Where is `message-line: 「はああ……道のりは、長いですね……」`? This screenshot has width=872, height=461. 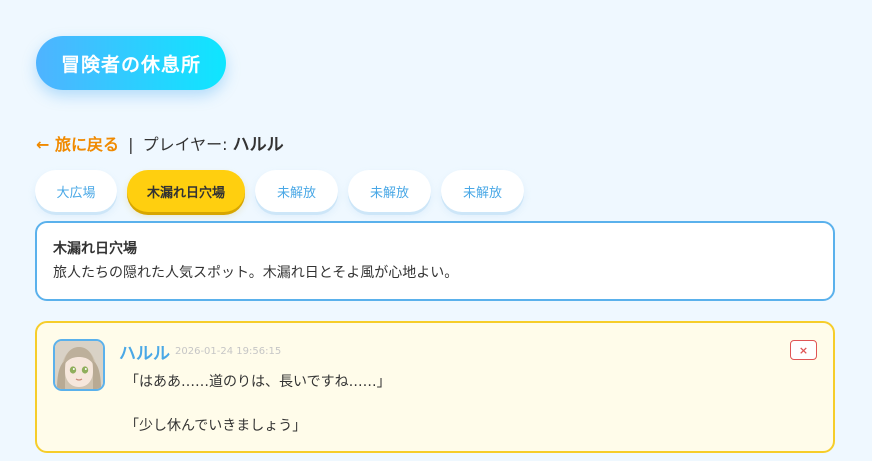 message-line: 「はああ……道のりは、長いですね……」 is located at coordinates (258, 382).